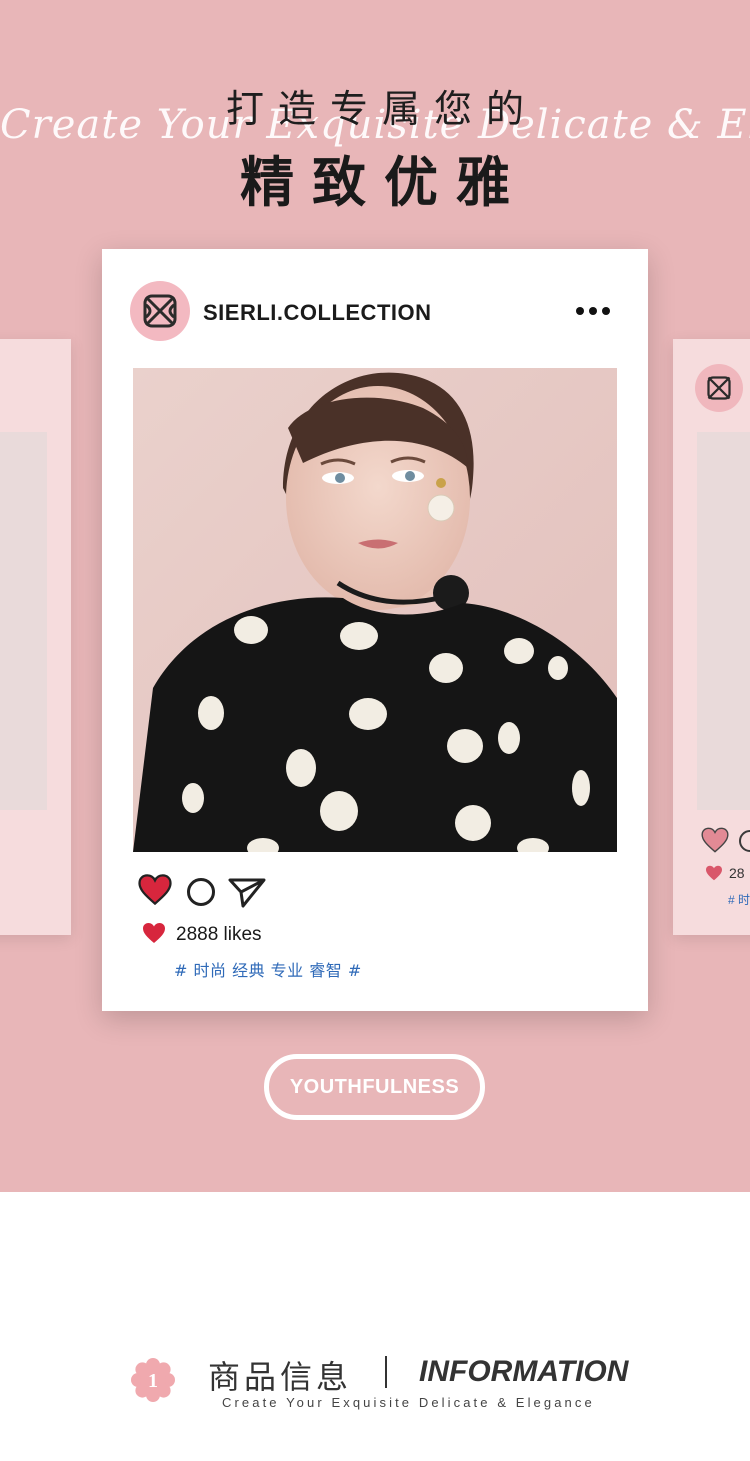 Image resolution: width=750 pixels, height=1461 pixels. What do you see at coordinates (23, 621) in the screenshot?
I see `side-card-left-photo` at bounding box center [23, 621].